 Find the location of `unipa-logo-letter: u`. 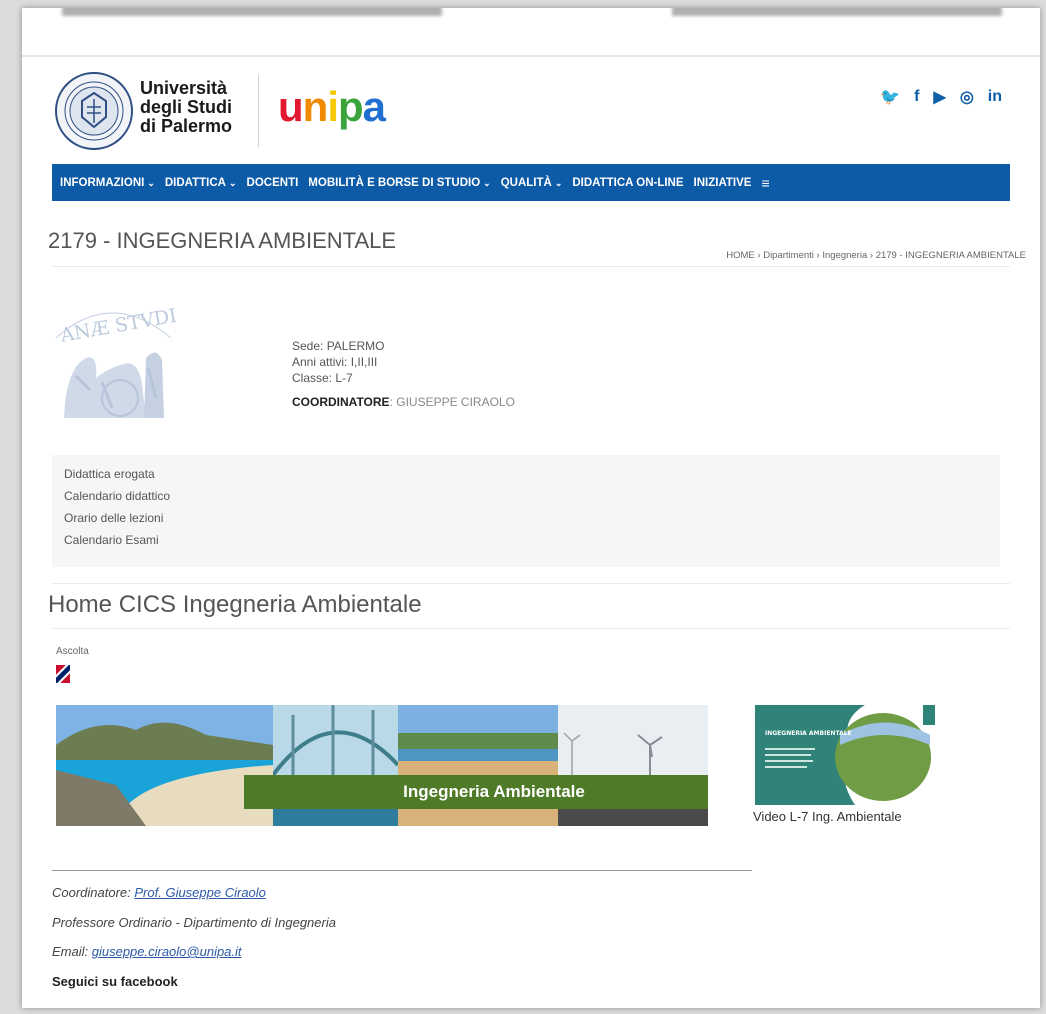

unipa-logo-letter: u is located at coordinates (291, 106).